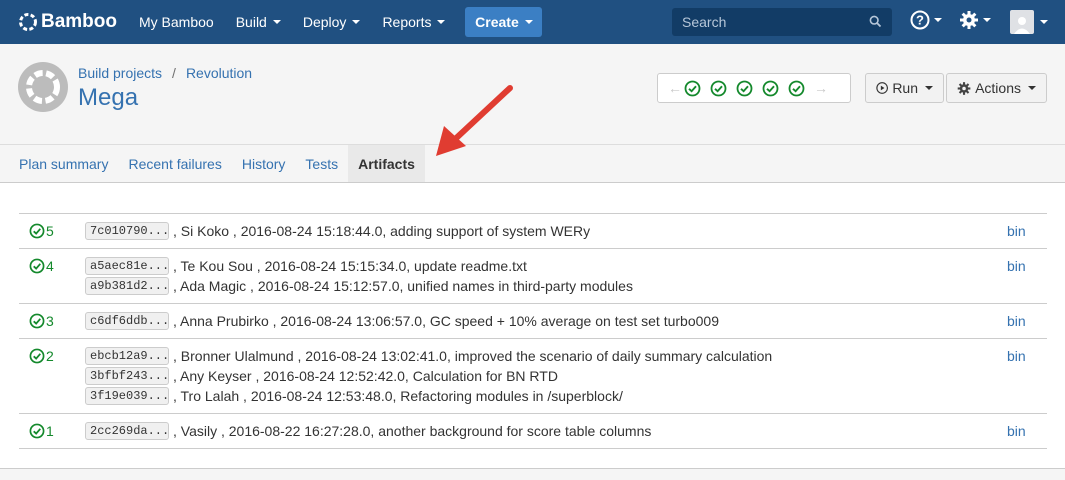  I want to click on build-number: 4, so click(50, 266).